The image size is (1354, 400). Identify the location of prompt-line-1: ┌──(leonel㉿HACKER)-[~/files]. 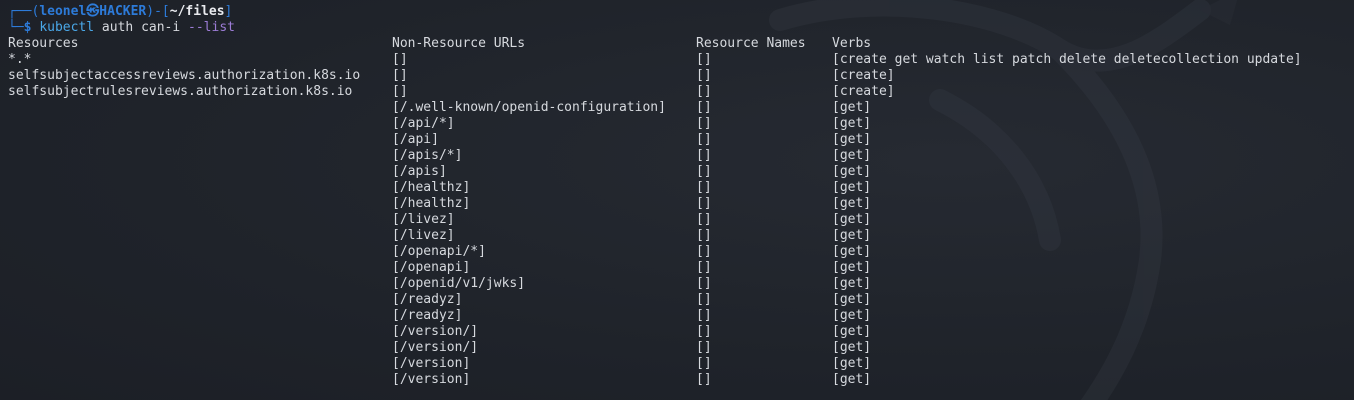
(681, 12).